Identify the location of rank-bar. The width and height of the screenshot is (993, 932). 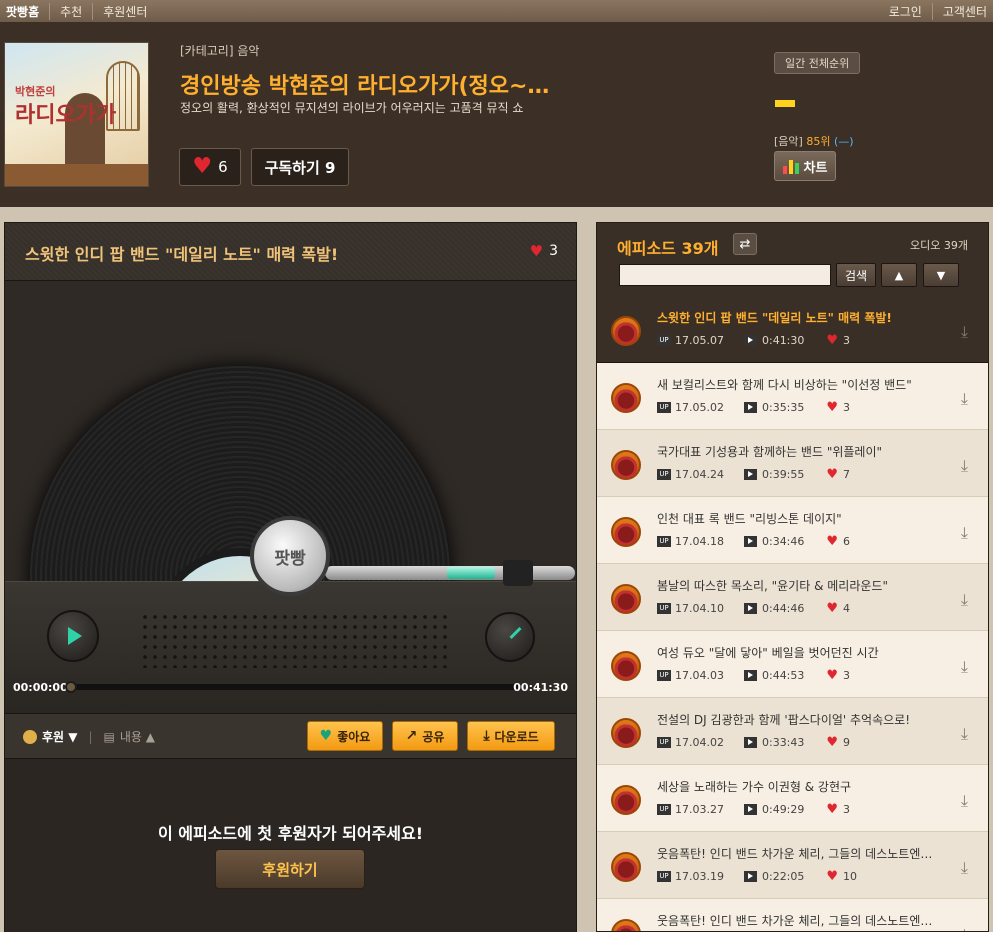
(785, 103).